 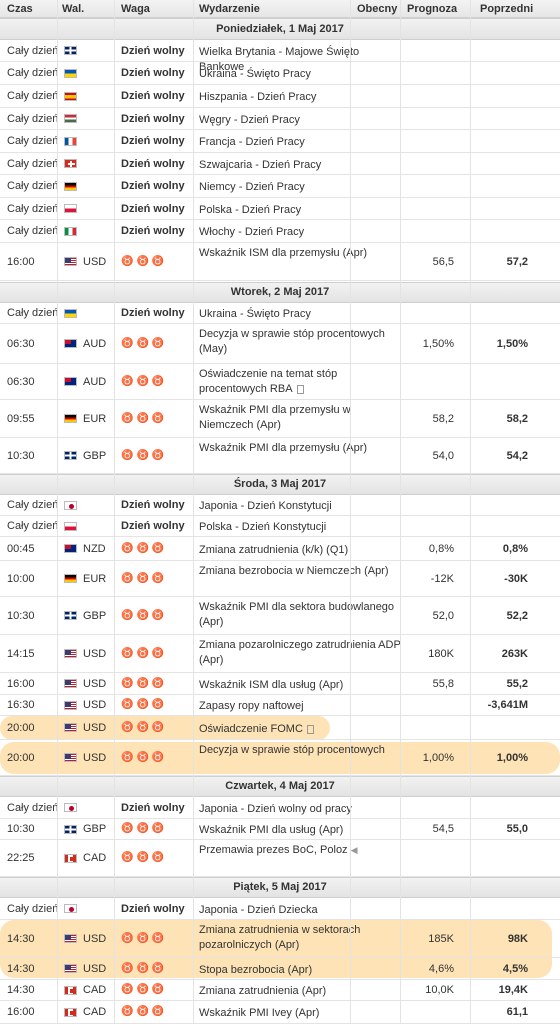 I want to click on event-name: Zmiana zatrudnienia (k/k) (Q1), so click(x=301, y=550).